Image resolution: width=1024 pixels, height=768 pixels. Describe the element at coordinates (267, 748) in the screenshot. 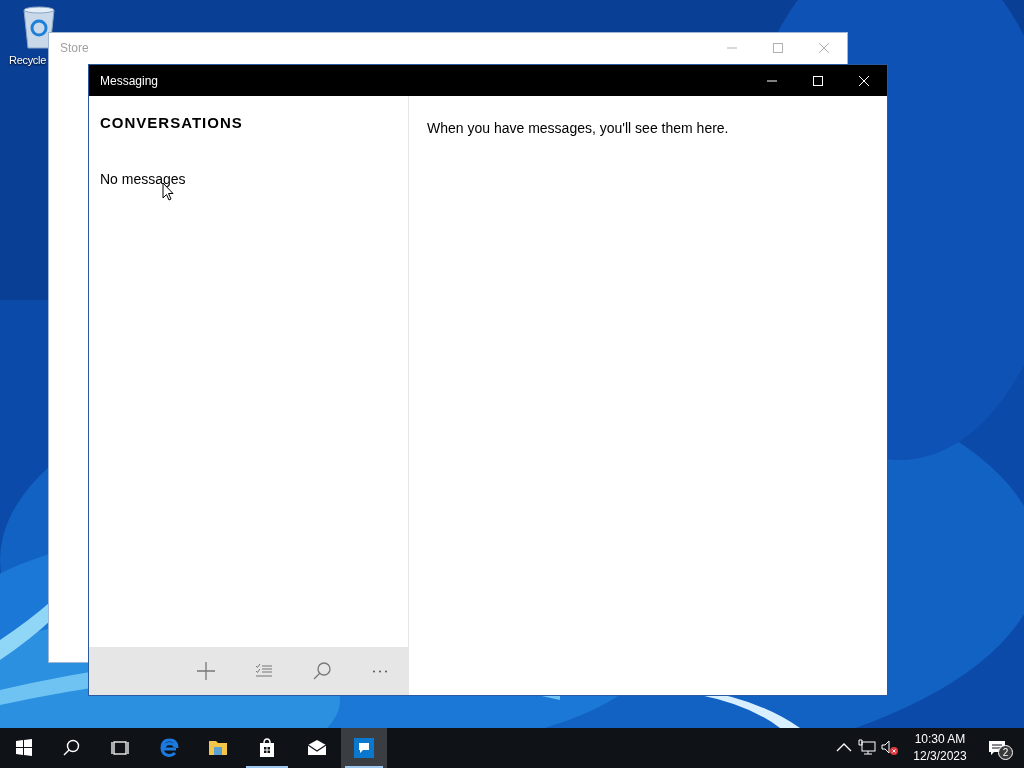

I see `shopping-bag-icon` at that location.